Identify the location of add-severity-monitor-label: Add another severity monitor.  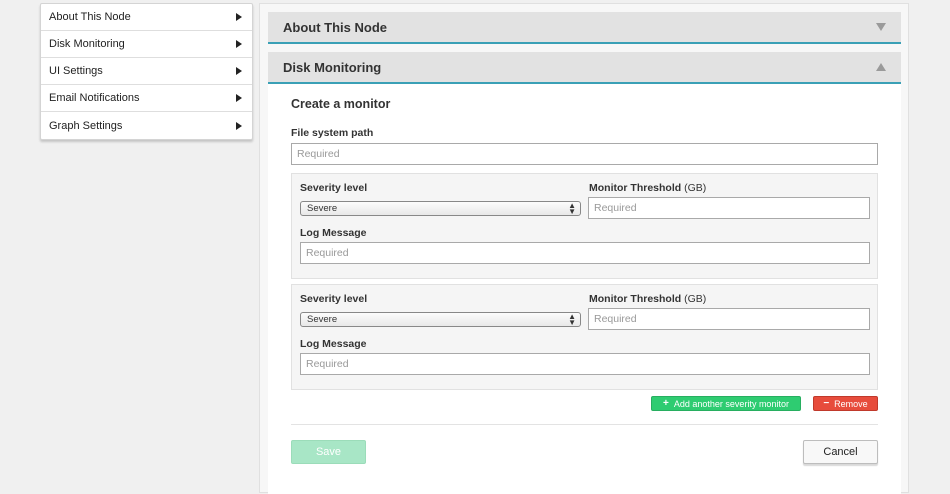
(731, 403).